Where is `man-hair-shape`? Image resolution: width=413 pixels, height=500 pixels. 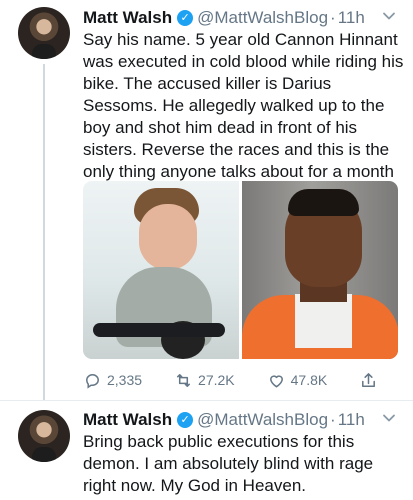 man-hair-shape is located at coordinates (323, 202).